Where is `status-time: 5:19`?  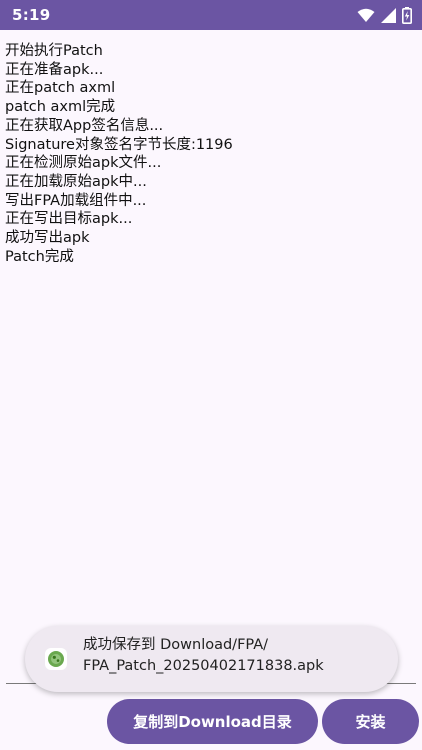
status-time: 5:19 is located at coordinates (31, 15).